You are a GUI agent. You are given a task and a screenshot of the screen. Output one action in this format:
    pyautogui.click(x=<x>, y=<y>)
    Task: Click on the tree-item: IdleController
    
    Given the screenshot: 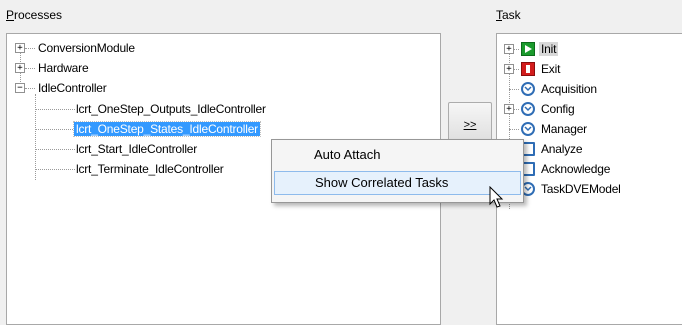 What is the action you would take?
    pyautogui.click(x=72, y=88)
    